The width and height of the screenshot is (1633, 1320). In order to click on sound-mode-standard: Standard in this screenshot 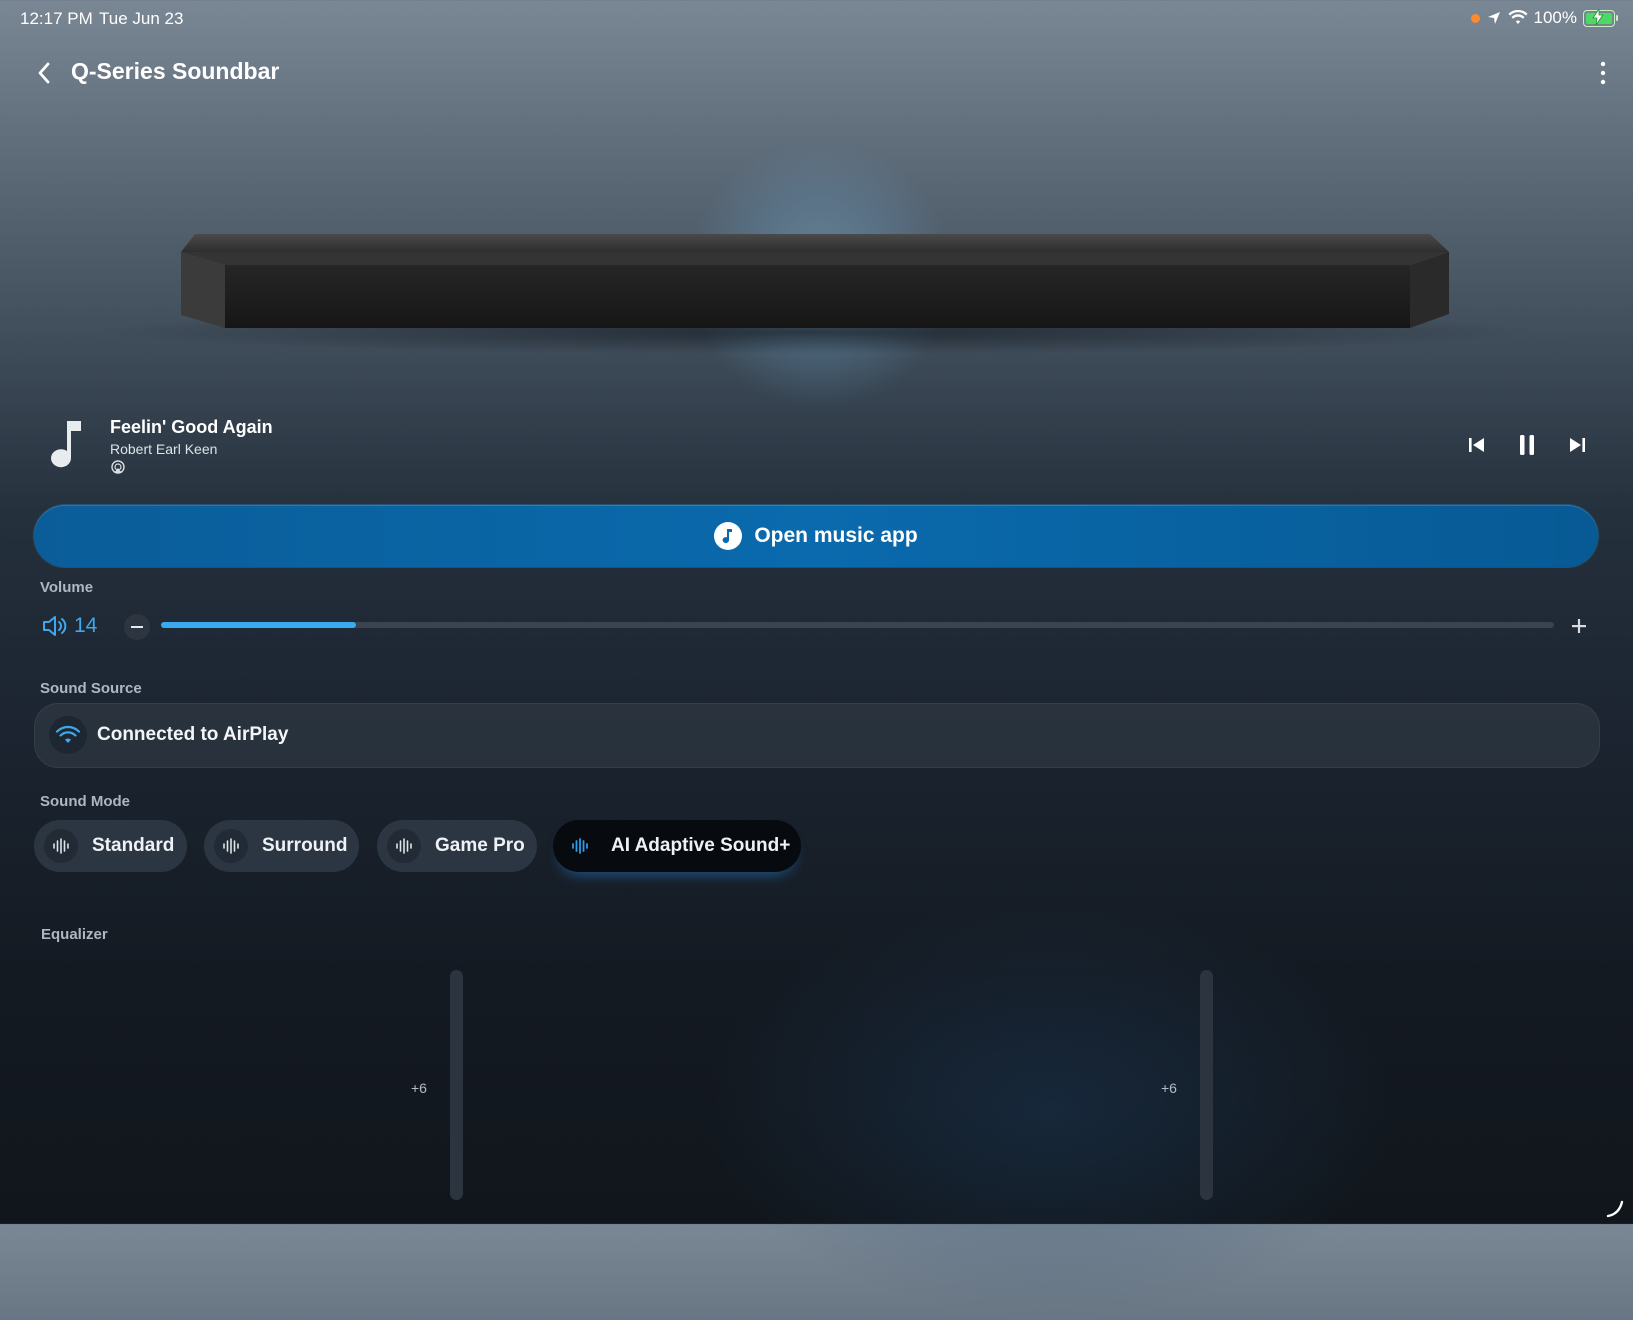, I will do `click(110, 846)`.